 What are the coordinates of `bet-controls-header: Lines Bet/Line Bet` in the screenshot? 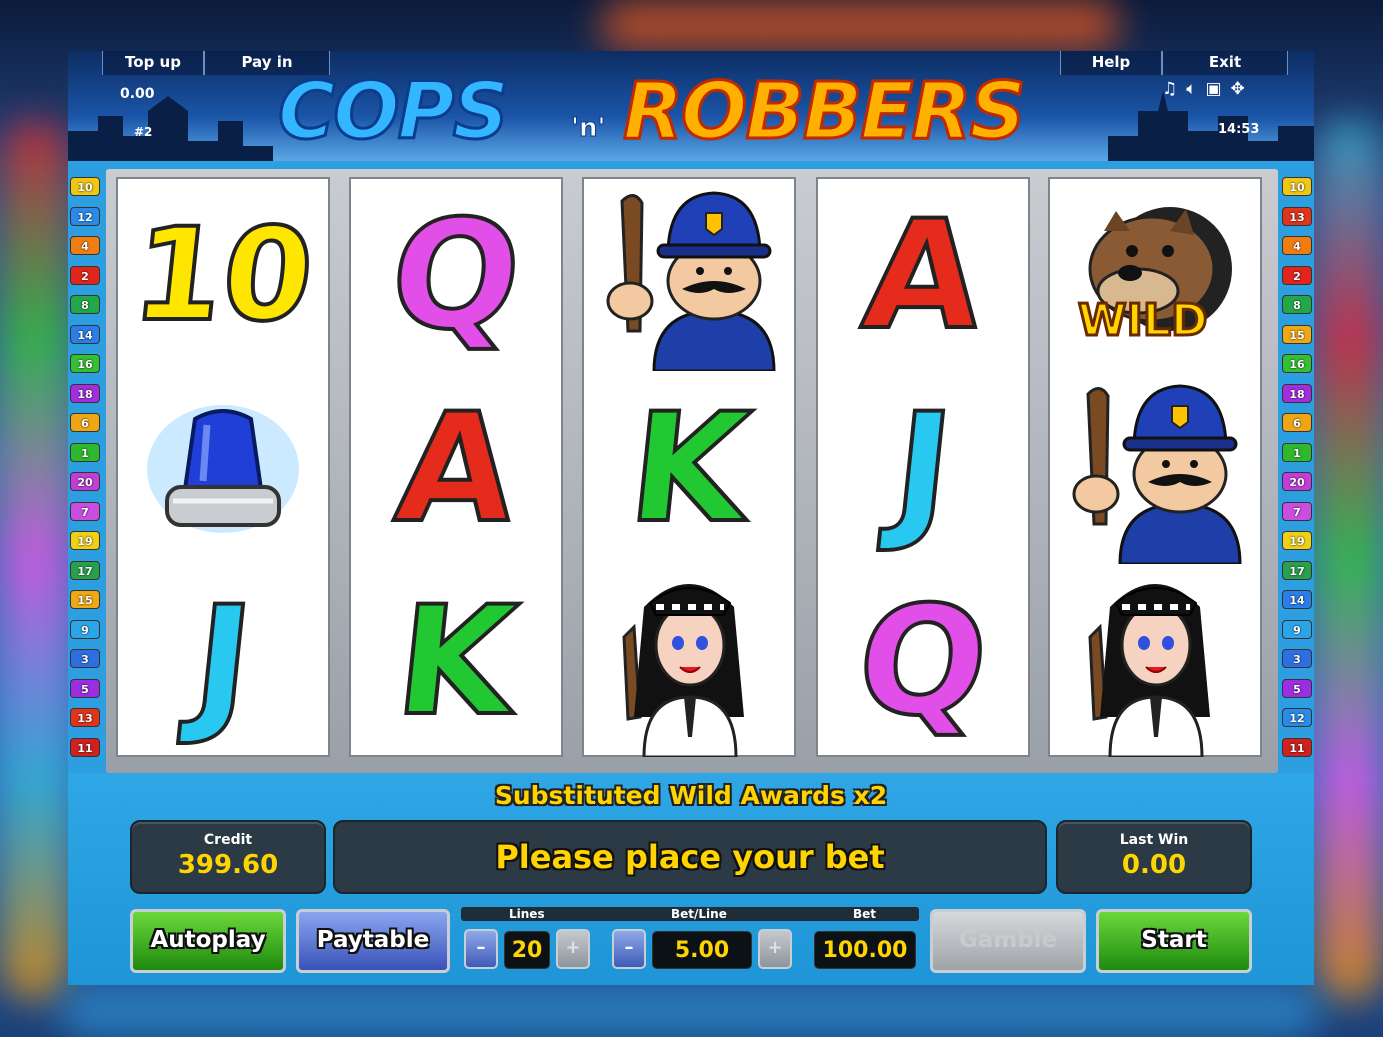 It's located at (690, 914).